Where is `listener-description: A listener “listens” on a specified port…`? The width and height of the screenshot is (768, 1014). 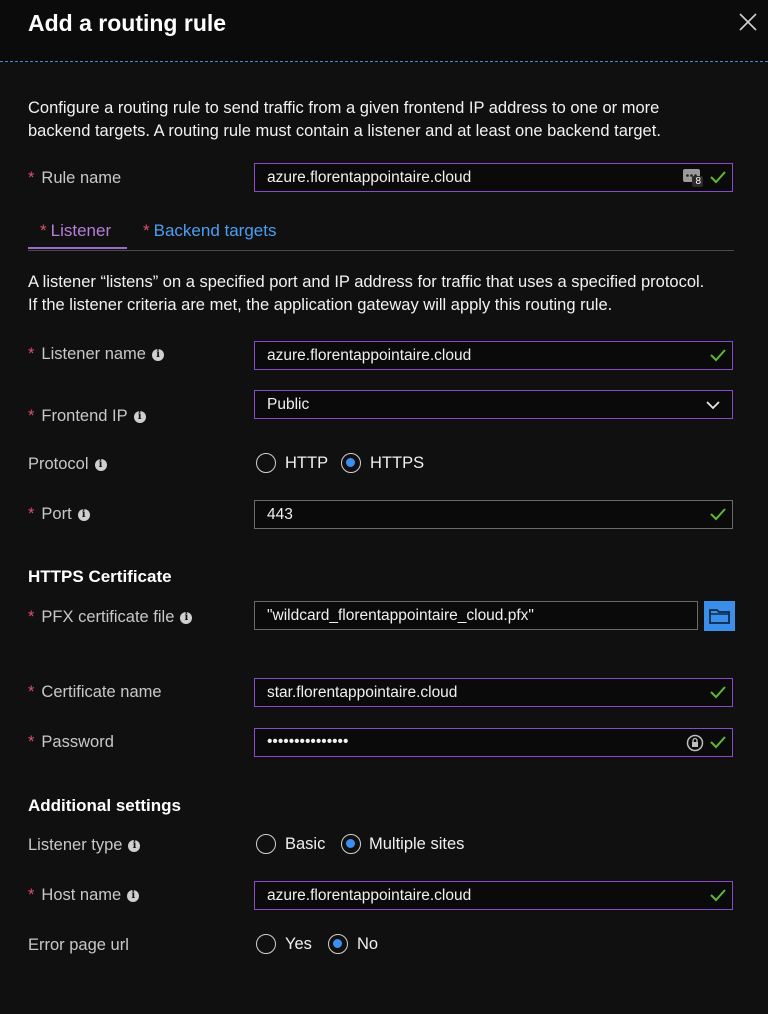
listener-description: A listener “listens” on a specified port… is located at coordinates (366, 293).